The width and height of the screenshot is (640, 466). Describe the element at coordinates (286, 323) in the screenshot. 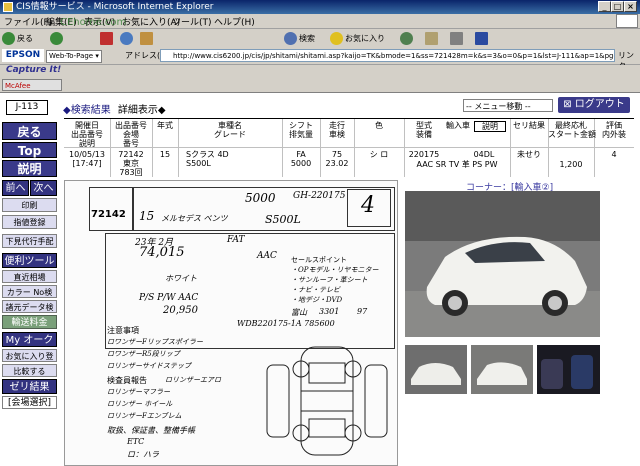

I see `sheet-vin: WDB220175-1A 785600` at that location.